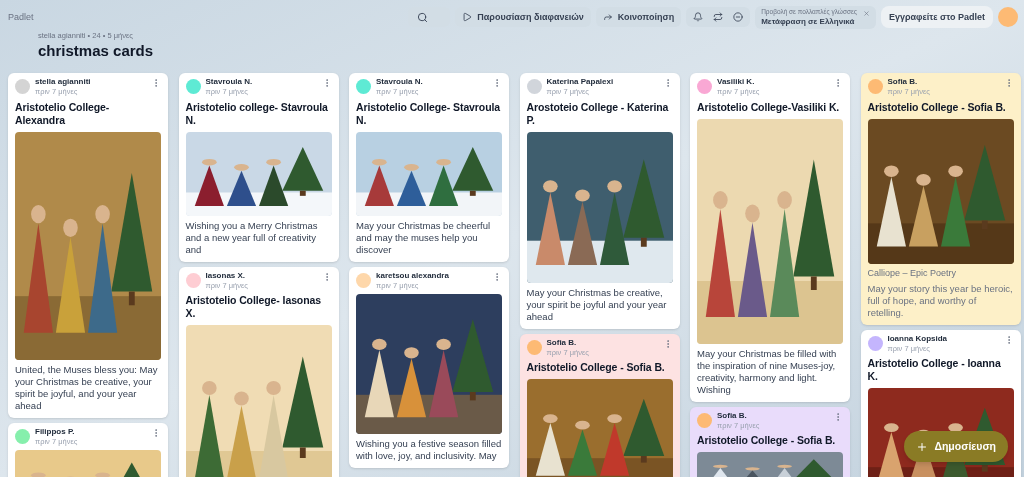 The width and height of the screenshot is (1024, 477). Describe the element at coordinates (63, 113) in the screenshot. I see `post-title: Aristotelio College- Alexandra` at that location.